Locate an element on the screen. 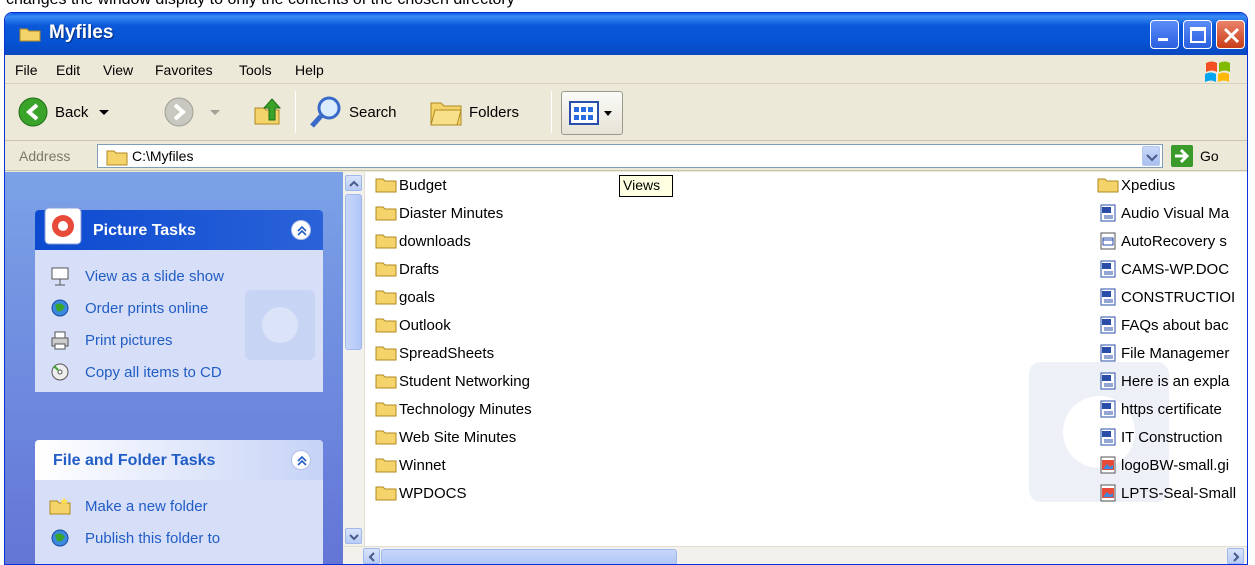  list-item: AutoRecovery s is located at coordinates (1162, 241).